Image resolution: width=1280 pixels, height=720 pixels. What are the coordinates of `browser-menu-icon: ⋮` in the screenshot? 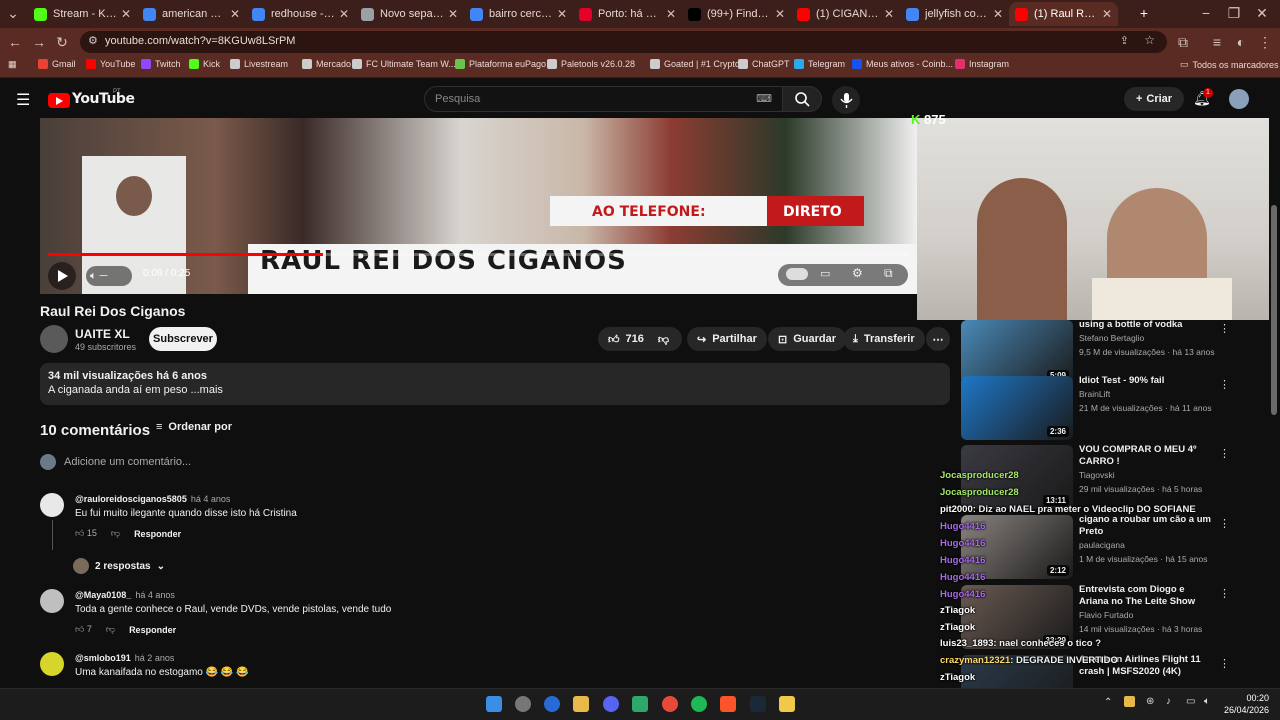 It's located at (1265, 42).